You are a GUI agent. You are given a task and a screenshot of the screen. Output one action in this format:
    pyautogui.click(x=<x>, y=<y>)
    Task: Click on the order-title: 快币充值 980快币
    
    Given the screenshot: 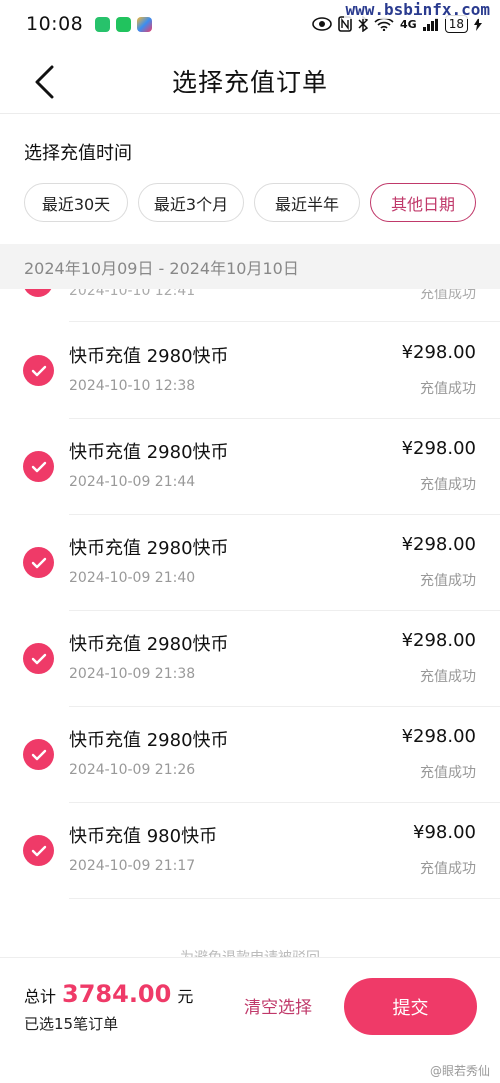 What is the action you would take?
    pyautogui.click(x=143, y=836)
    